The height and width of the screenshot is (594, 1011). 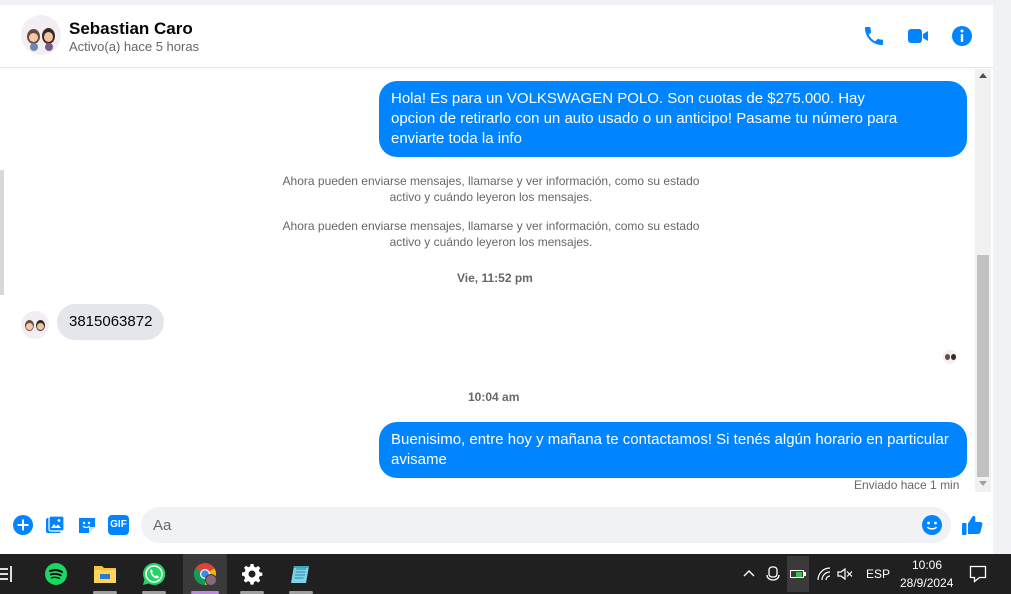 What do you see at coordinates (495, 278) in the screenshot?
I see `message-timestamp: Vie, 11:52 pm` at bounding box center [495, 278].